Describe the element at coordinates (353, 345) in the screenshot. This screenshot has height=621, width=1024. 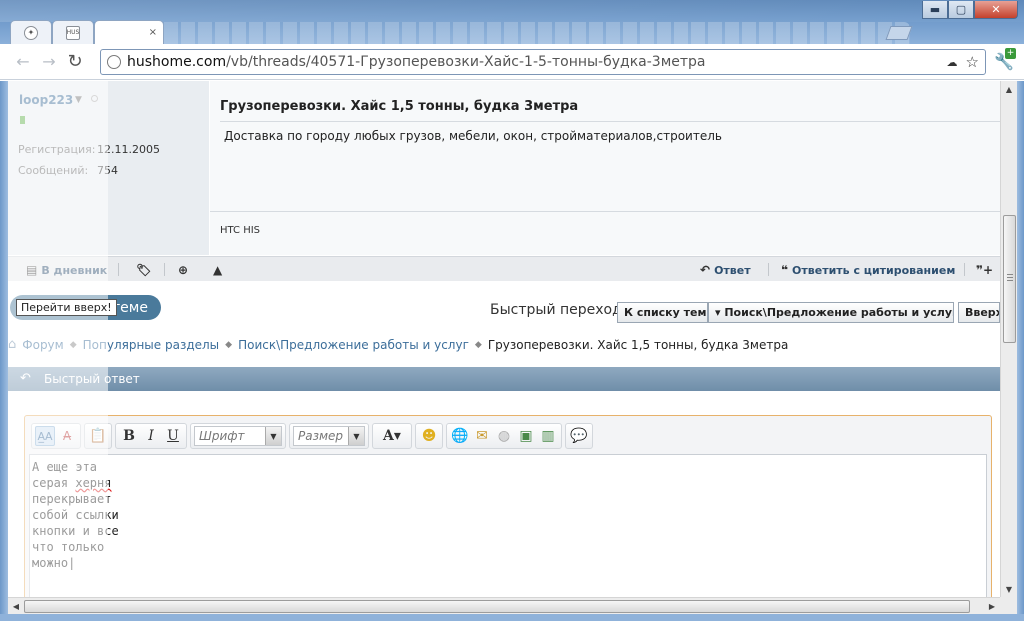
I see `breadcrumb-section: Поиск\Предложение работы и услуг` at that location.